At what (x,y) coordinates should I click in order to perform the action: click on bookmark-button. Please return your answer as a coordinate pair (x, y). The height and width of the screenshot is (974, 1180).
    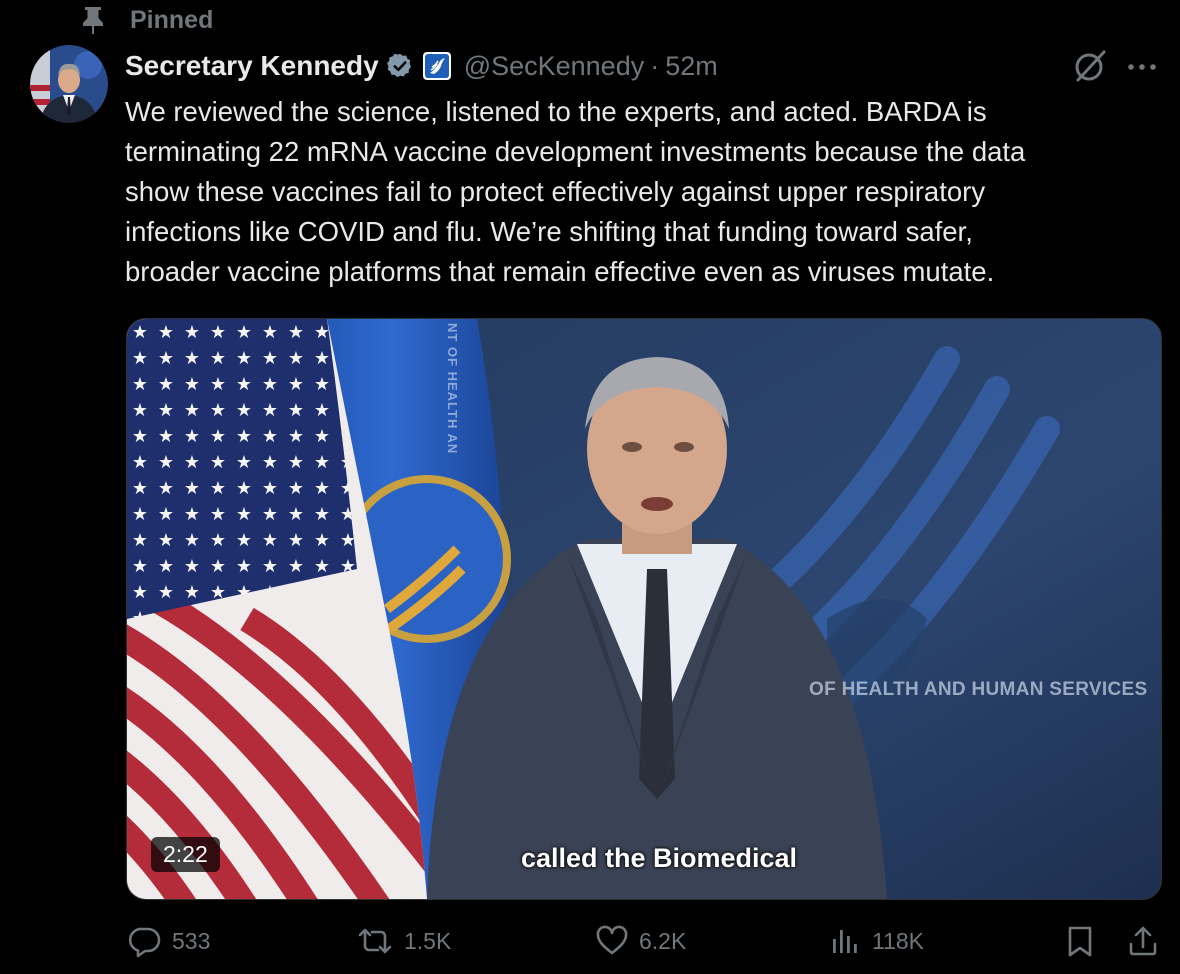
    Looking at the image, I should click on (1080, 941).